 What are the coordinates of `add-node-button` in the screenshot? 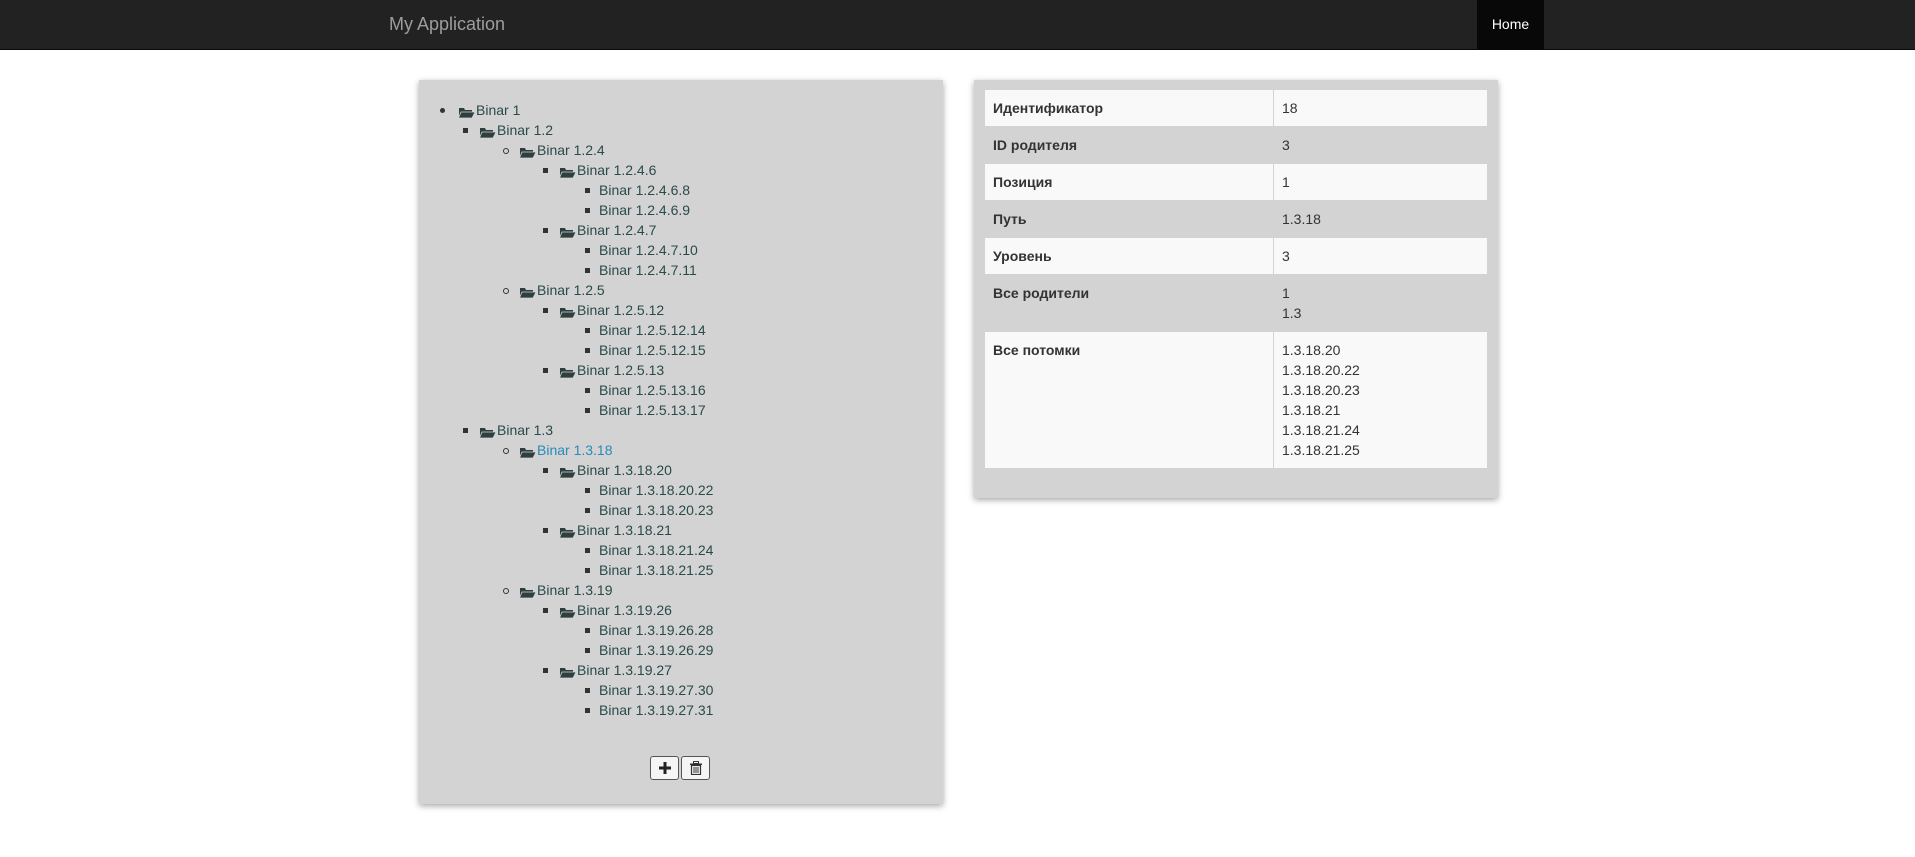 It's located at (664, 768).